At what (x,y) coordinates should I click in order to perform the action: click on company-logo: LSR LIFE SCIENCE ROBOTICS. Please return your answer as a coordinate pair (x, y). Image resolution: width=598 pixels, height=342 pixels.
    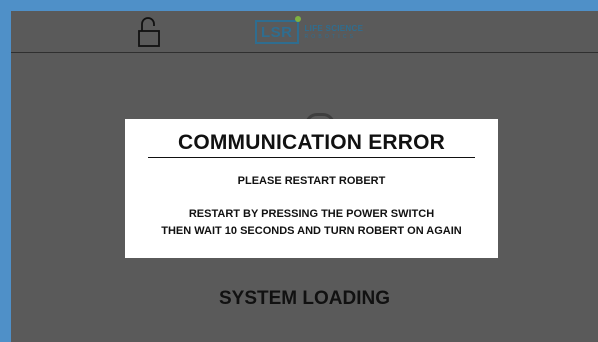
    Looking at the image, I should click on (309, 30).